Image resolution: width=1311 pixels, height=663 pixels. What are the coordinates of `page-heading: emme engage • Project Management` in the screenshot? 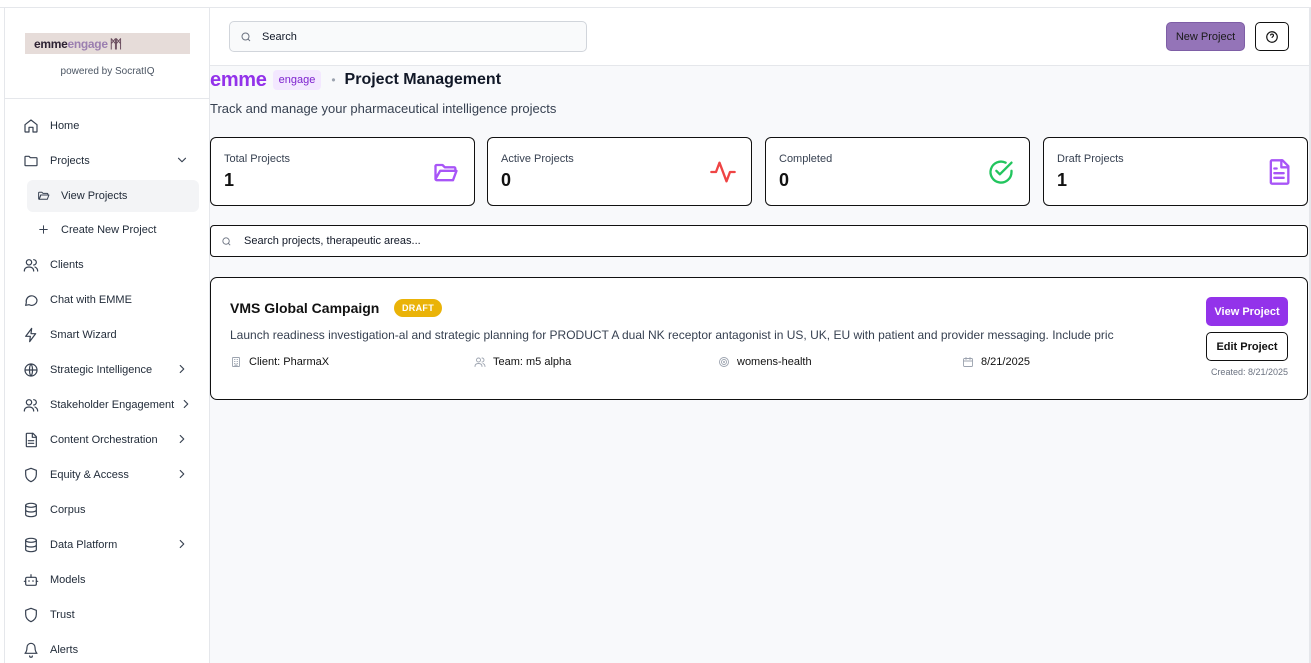 It's located at (355, 80).